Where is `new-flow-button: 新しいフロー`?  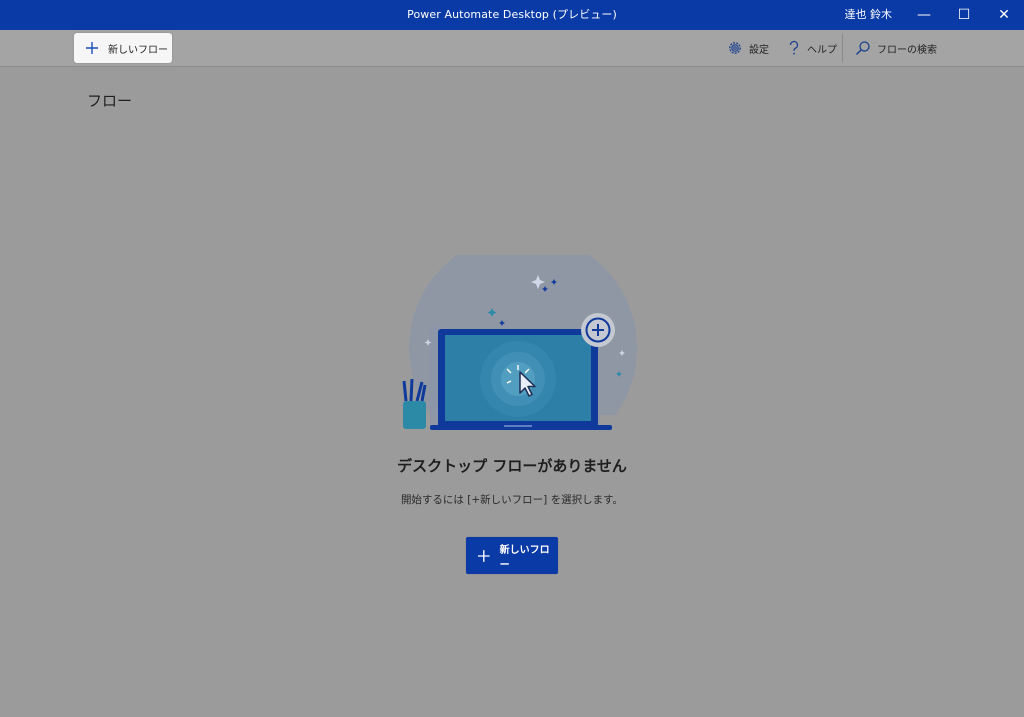
new-flow-button: 新しいフロー is located at coordinates (123, 48).